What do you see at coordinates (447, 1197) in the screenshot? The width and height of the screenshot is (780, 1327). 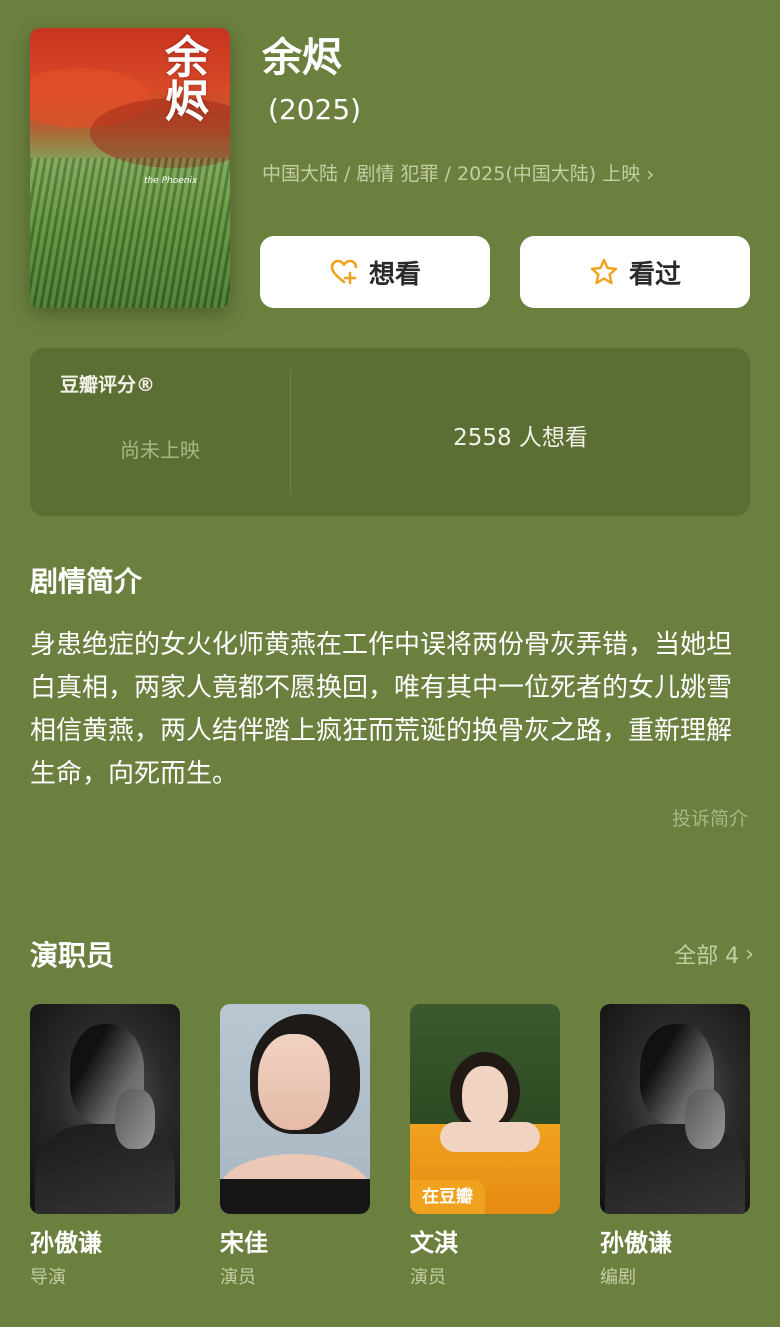 I see `on-douban-badge: 在豆瓣` at bounding box center [447, 1197].